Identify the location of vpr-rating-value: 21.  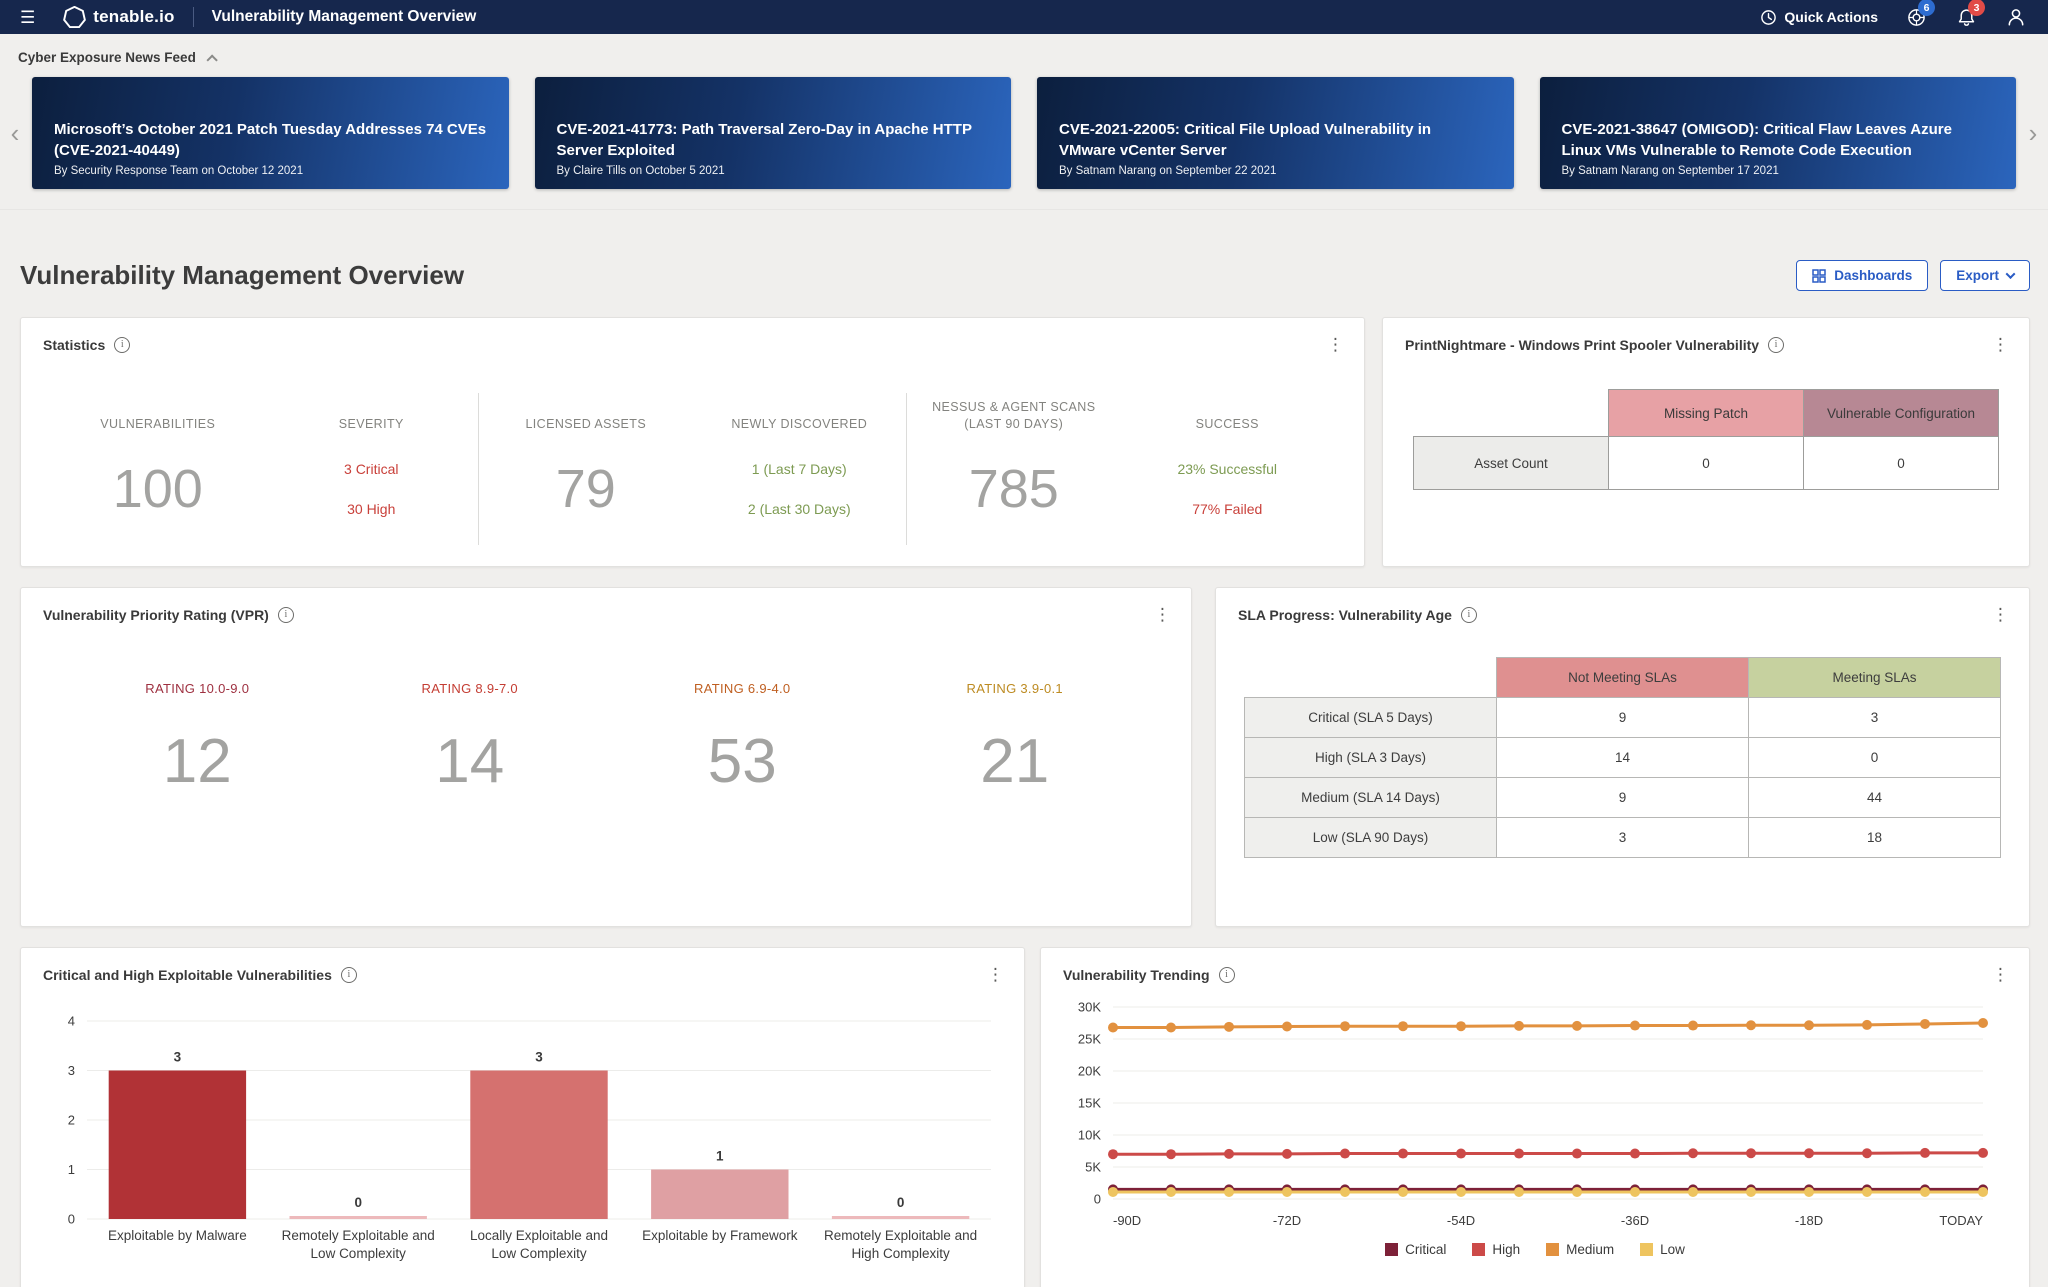
(1014, 761).